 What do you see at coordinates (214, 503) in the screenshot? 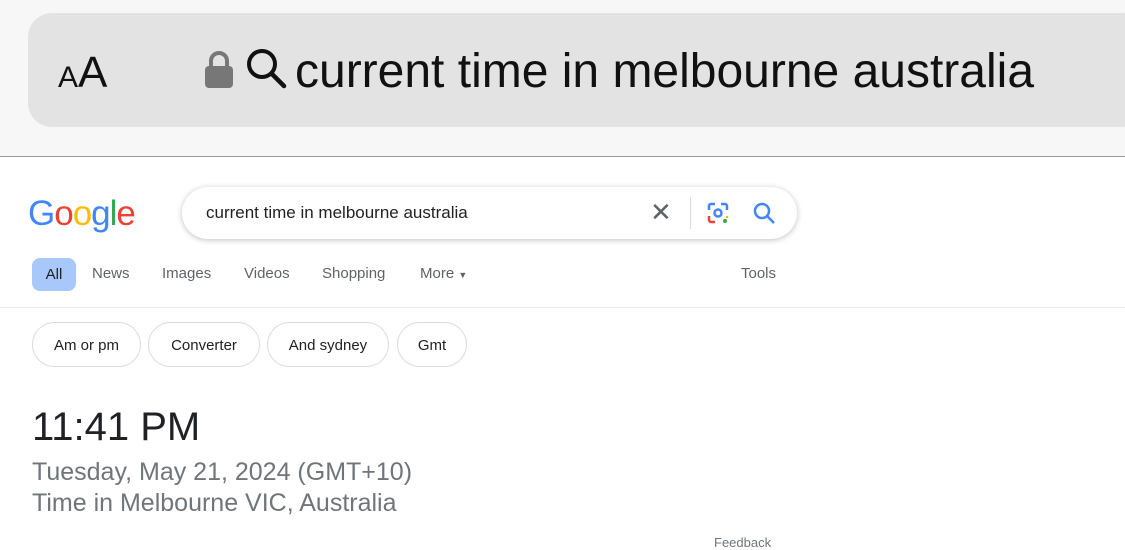
I see `time-location: Time in Melbourne VIC, Australia` at bounding box center [214, 503].